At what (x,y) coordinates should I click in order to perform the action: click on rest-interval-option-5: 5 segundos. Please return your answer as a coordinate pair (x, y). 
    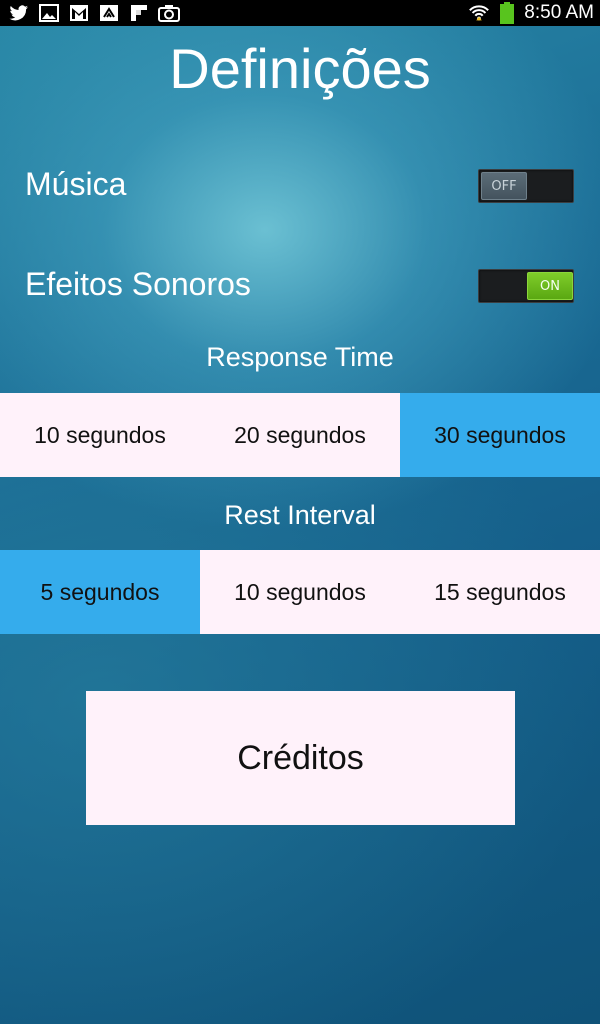
    Looking at the image, I should click on (100, 592).